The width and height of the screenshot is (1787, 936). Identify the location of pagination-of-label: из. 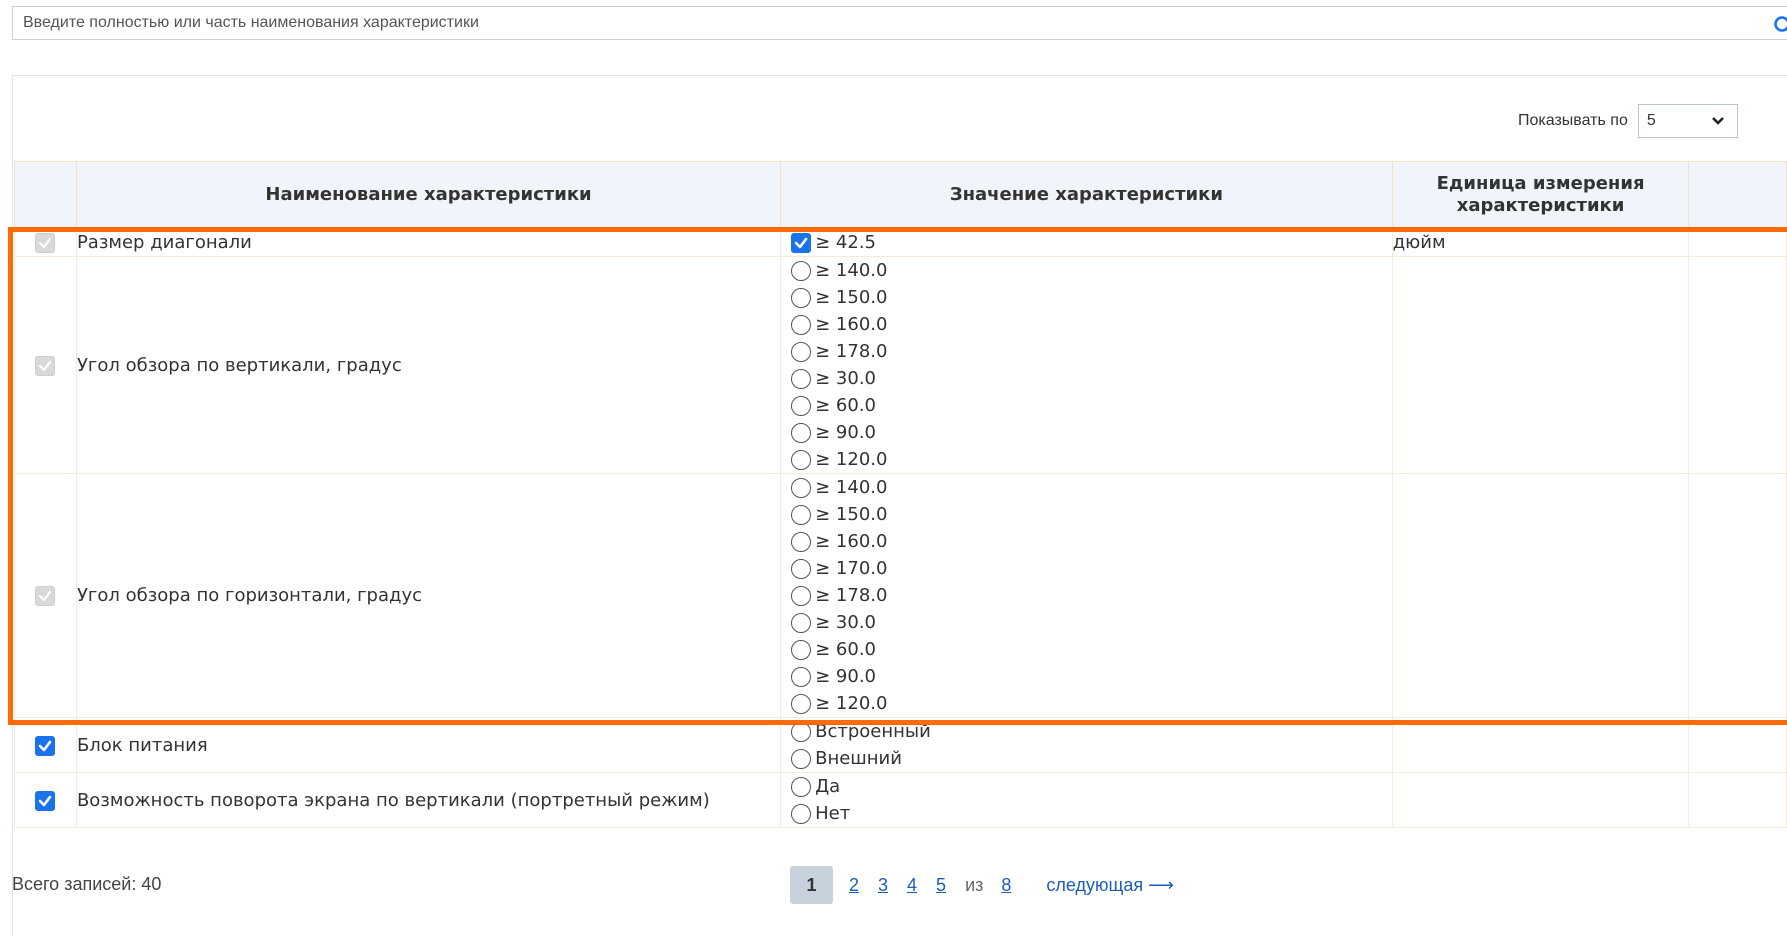
(974, 885).